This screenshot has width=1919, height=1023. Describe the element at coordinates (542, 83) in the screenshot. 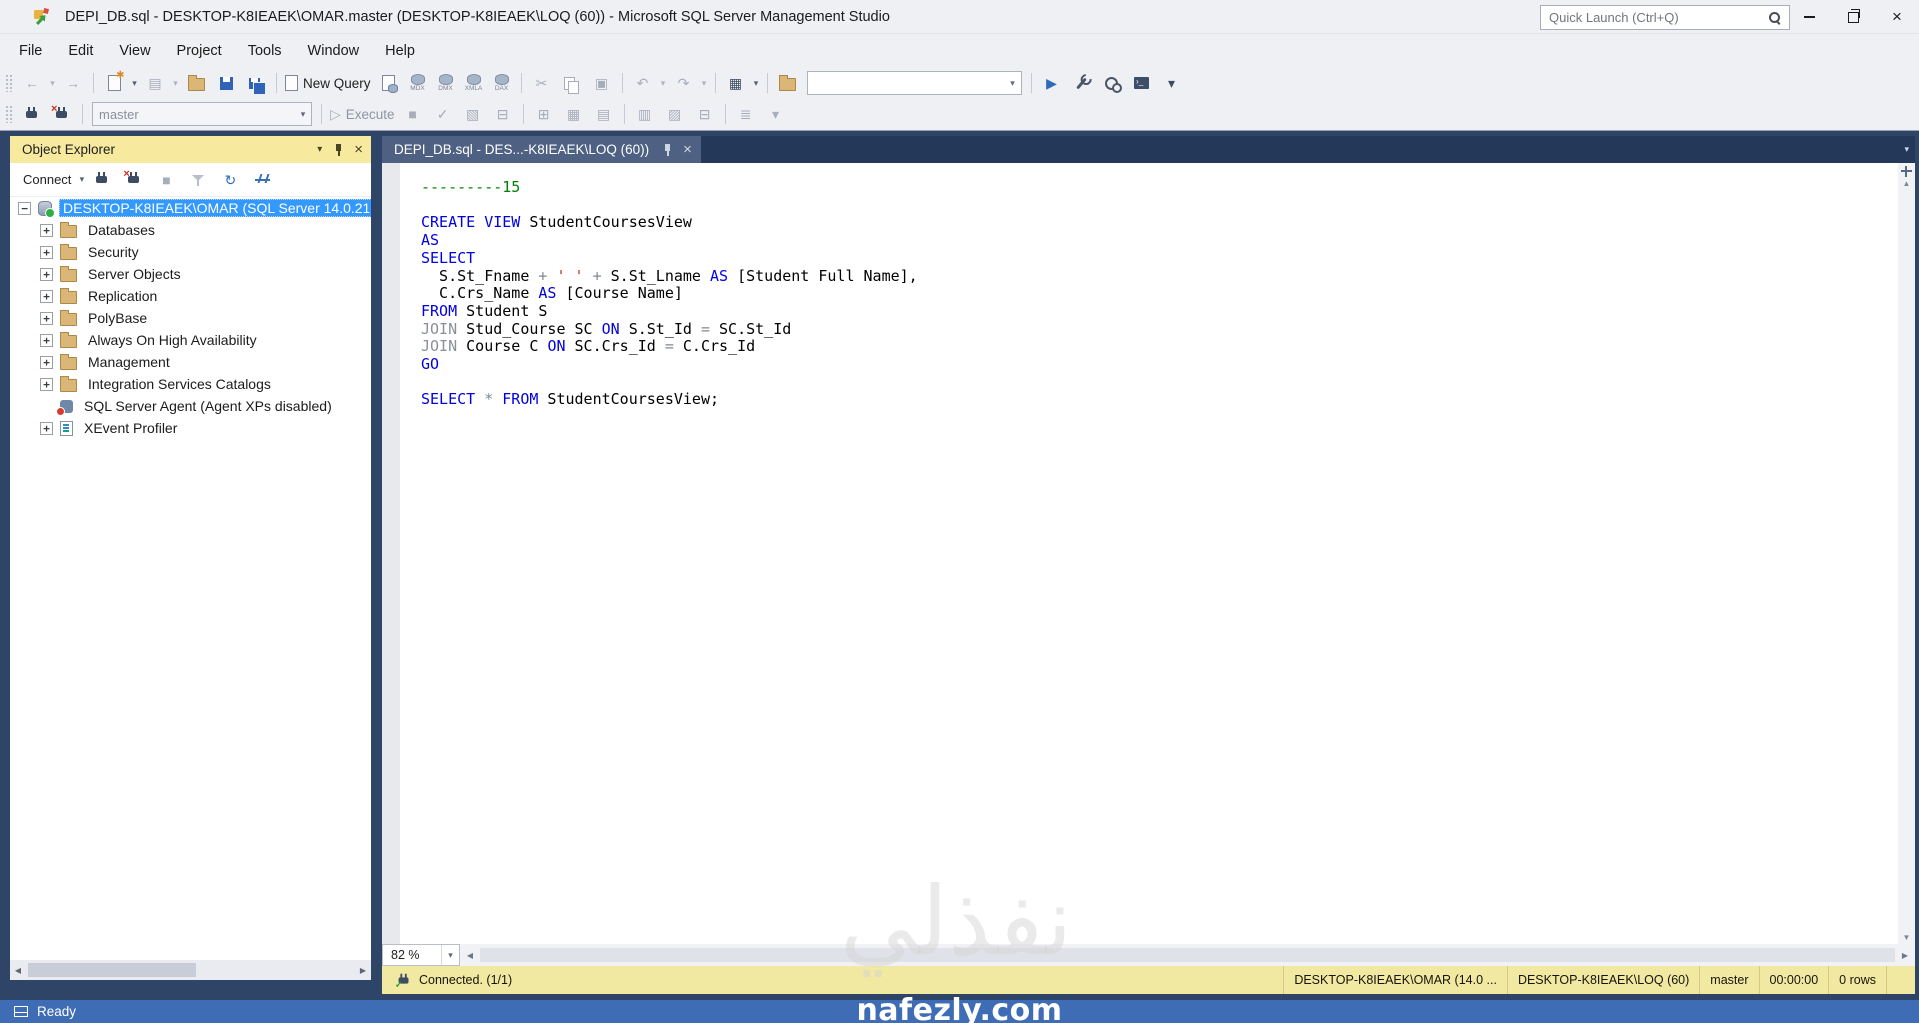

I see `cut-icon: ✂` at that location.